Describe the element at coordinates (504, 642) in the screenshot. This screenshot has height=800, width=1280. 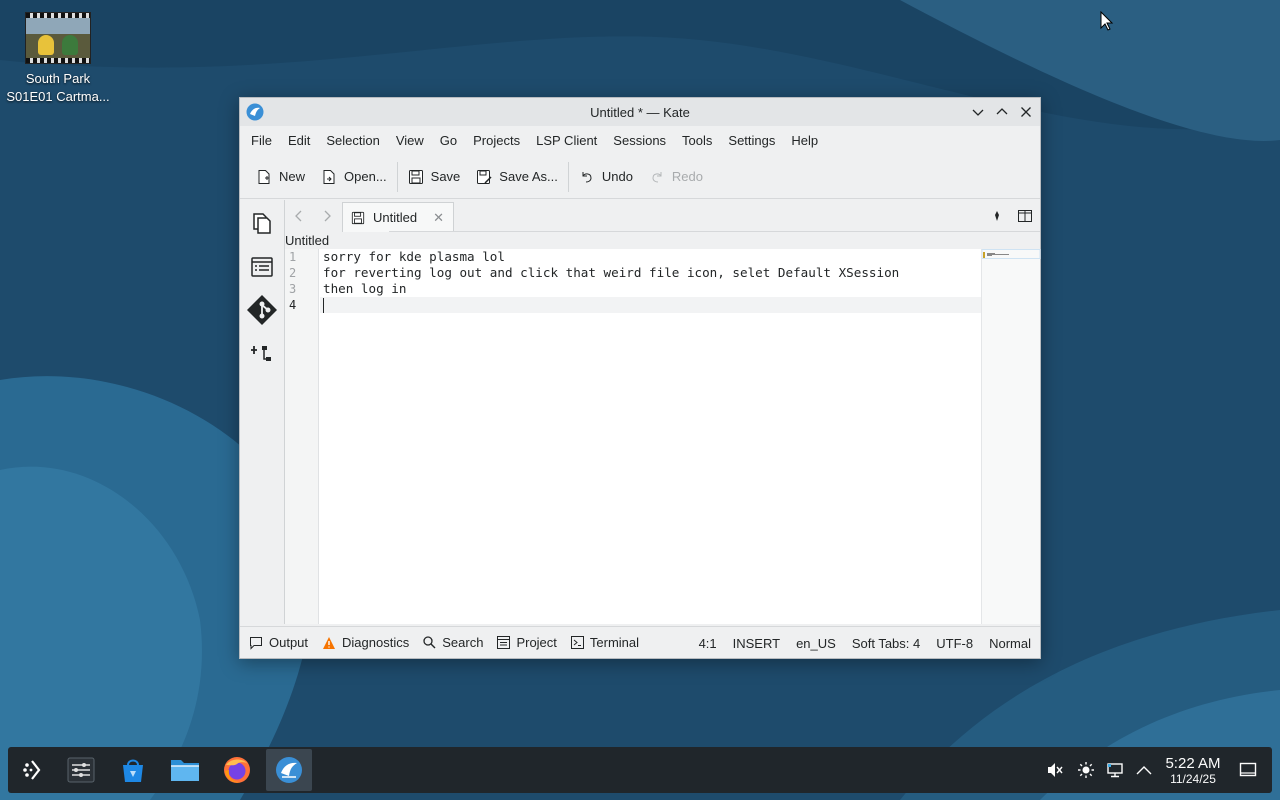
I see `list-icon` at that location.